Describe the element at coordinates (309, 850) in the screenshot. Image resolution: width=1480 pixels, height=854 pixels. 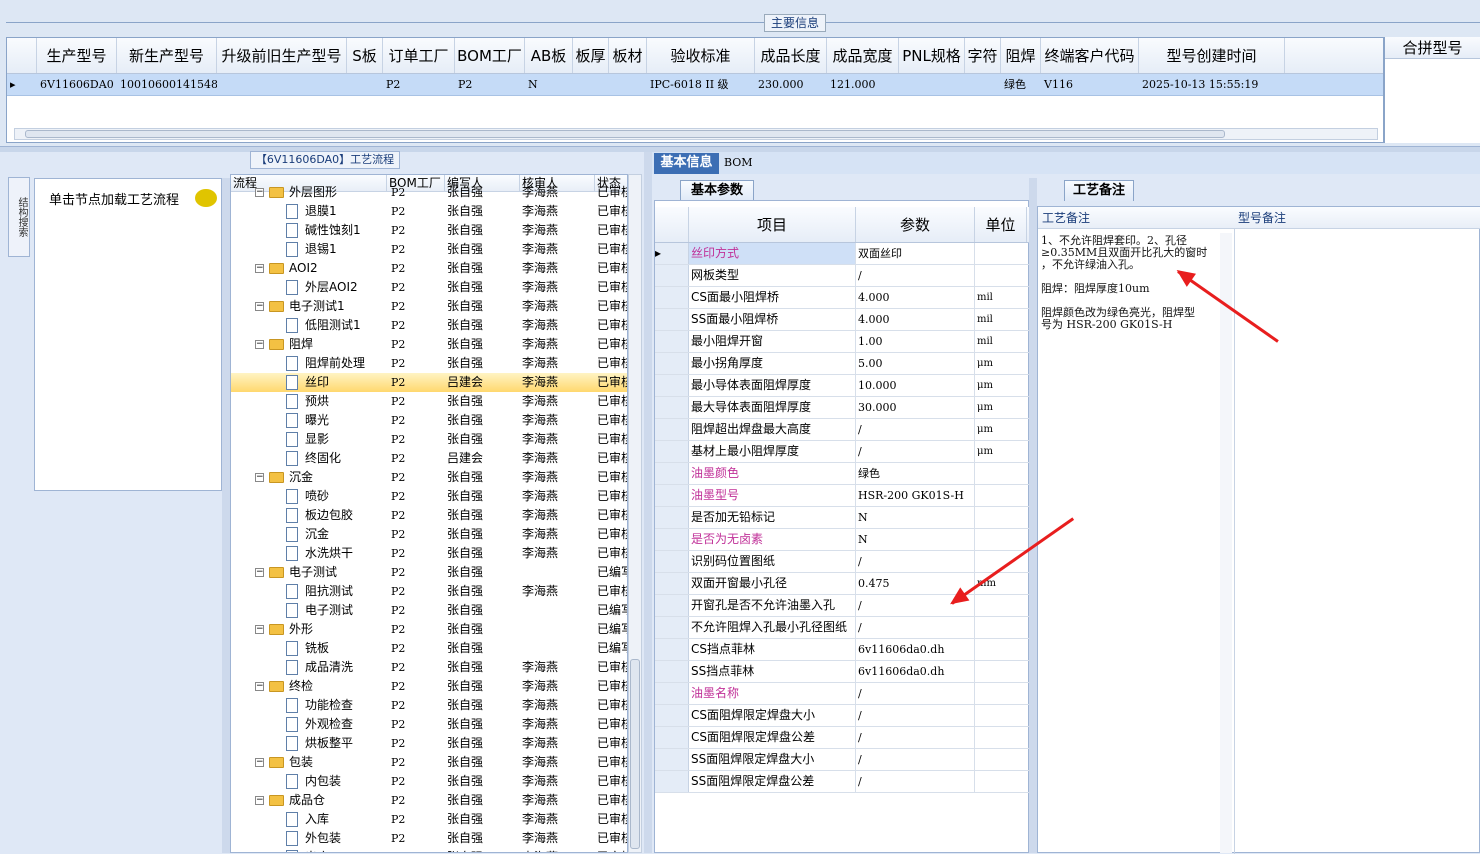
I see `tree-node: 出库` at that location.